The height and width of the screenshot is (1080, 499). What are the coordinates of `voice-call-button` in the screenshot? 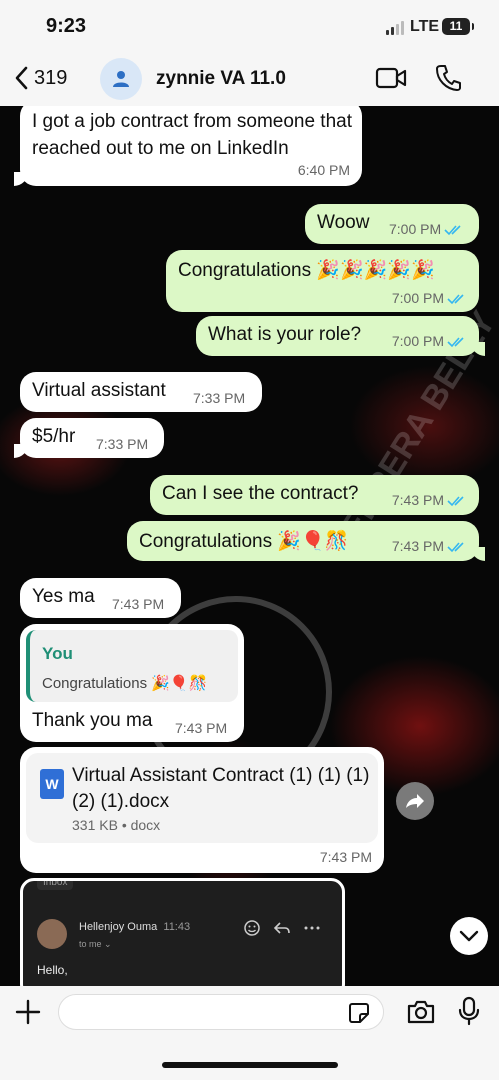 It's located at (448, 80).